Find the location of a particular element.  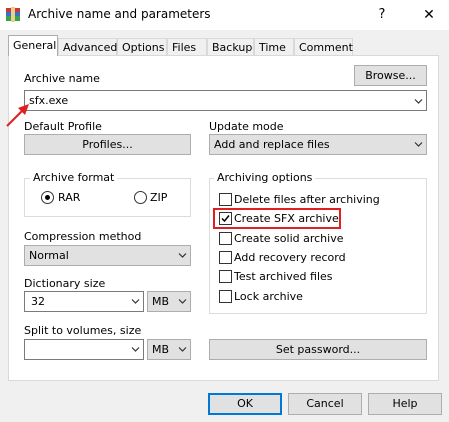

split-unit-value: MB is located at coordinates (161, 349).